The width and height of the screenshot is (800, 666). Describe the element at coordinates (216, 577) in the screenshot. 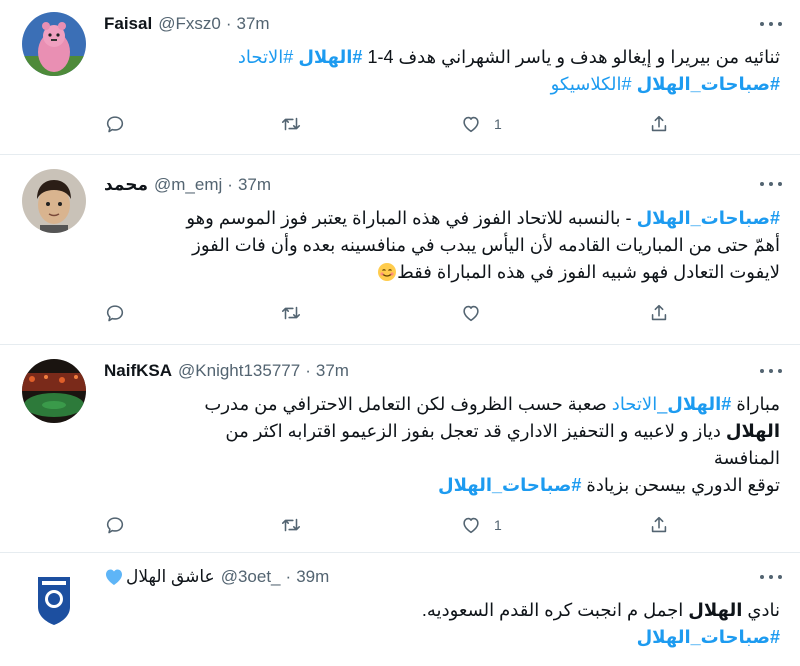

I see `tweet-header: عاشق الهلال @3oet_ · 39m` at that location.